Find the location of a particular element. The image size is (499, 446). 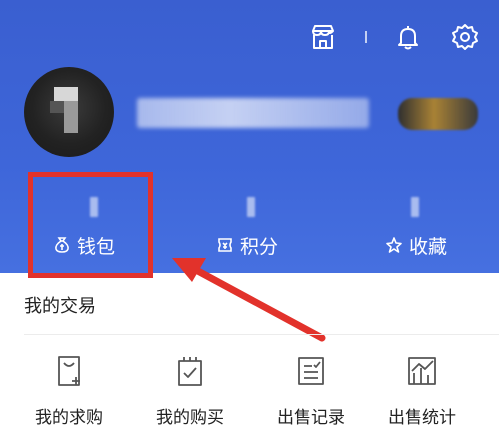

my-purchases-label: 我的购买 is located at coordinates (190, 418).